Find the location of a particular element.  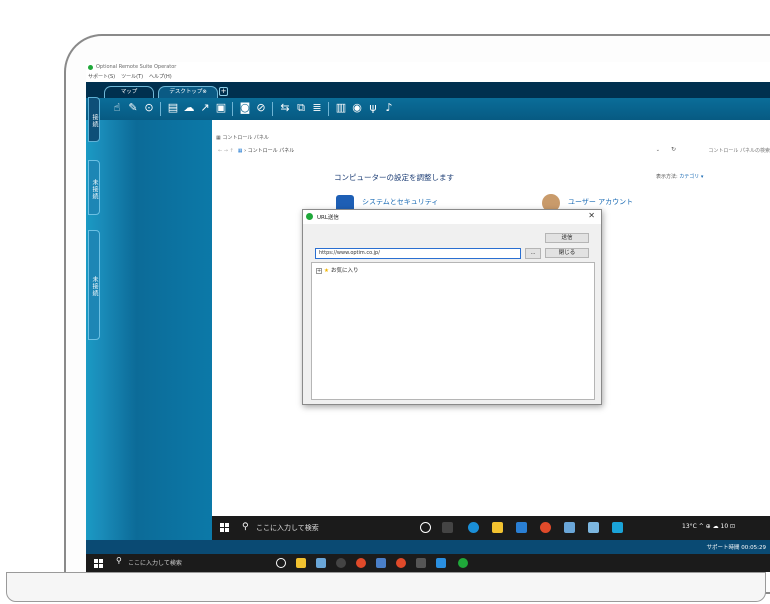

view-by-value: カテゴリ ▾ is located at coordinates (691, 177).